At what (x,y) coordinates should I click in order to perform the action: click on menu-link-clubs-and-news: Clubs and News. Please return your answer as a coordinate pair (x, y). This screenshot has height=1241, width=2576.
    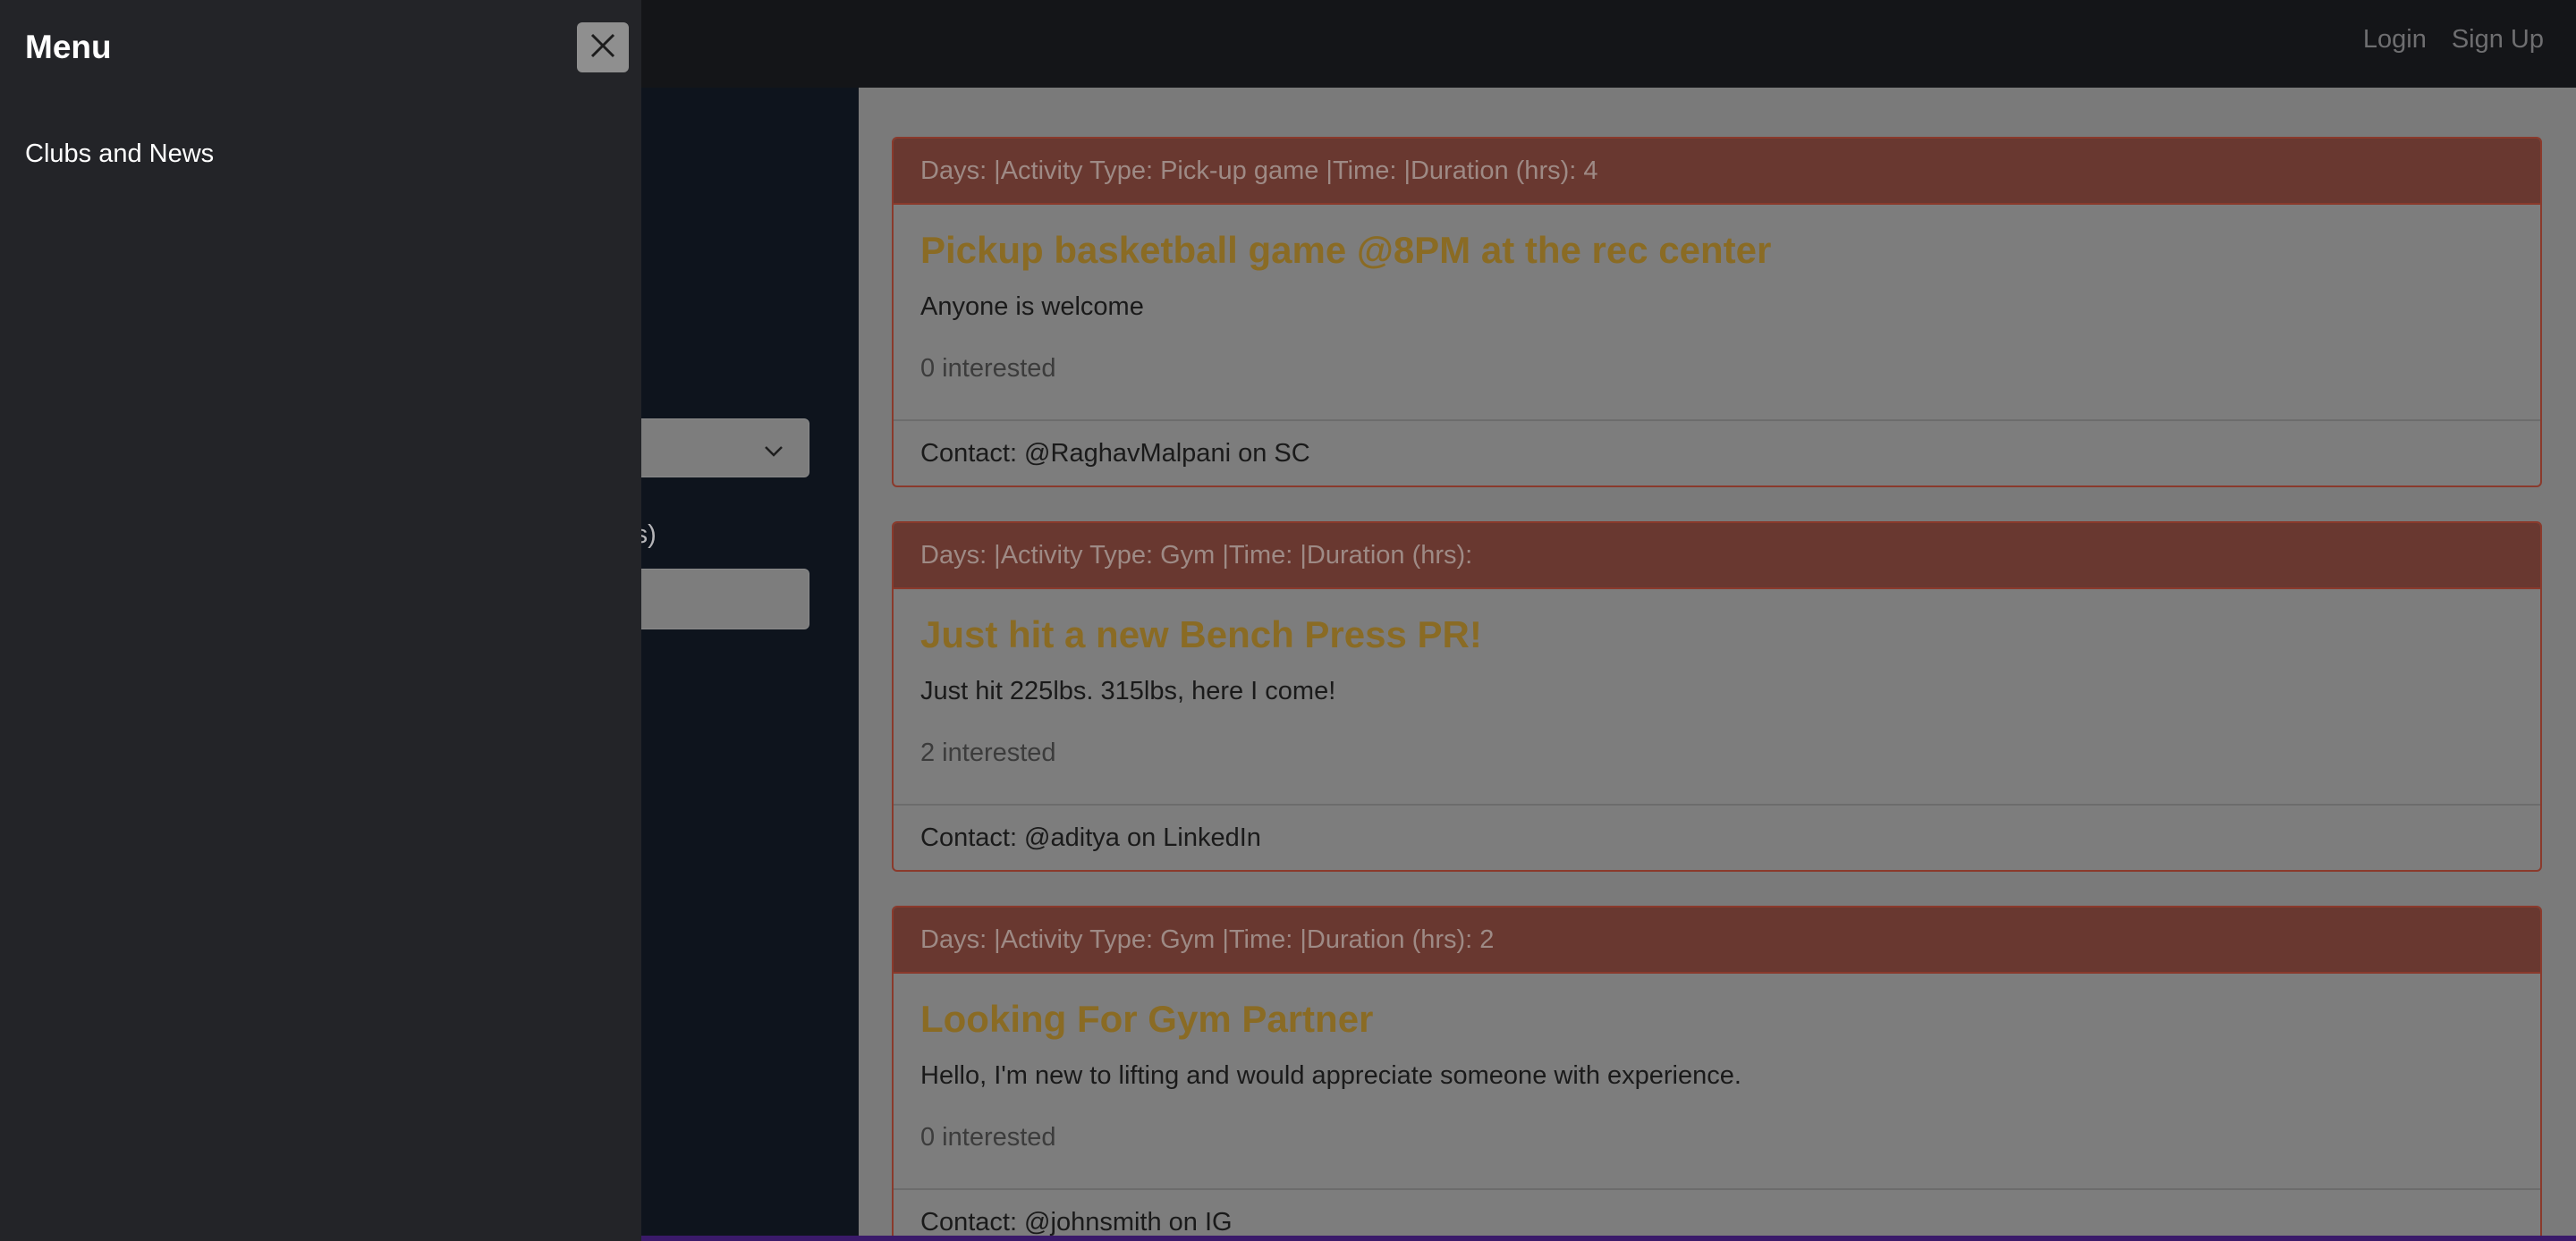
    Looking at the image, I should click on (119, 154).